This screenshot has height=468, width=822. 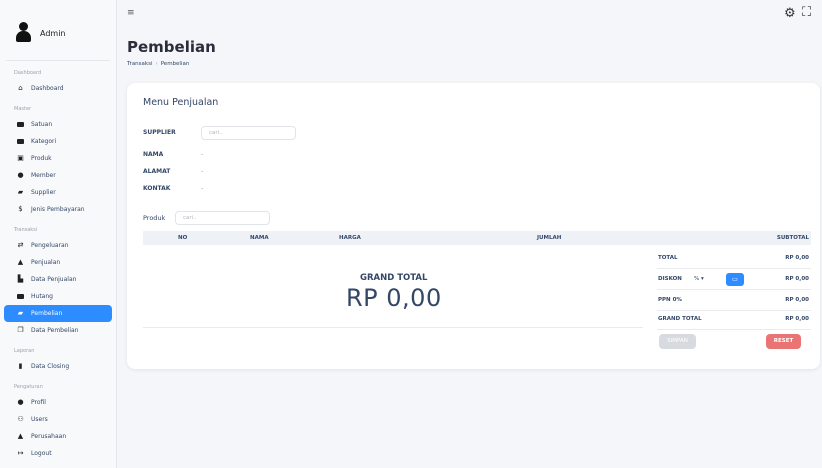 I want to click on sidebar-item-data-closing: ▮ Data Closing, so click(x=58, y=366).